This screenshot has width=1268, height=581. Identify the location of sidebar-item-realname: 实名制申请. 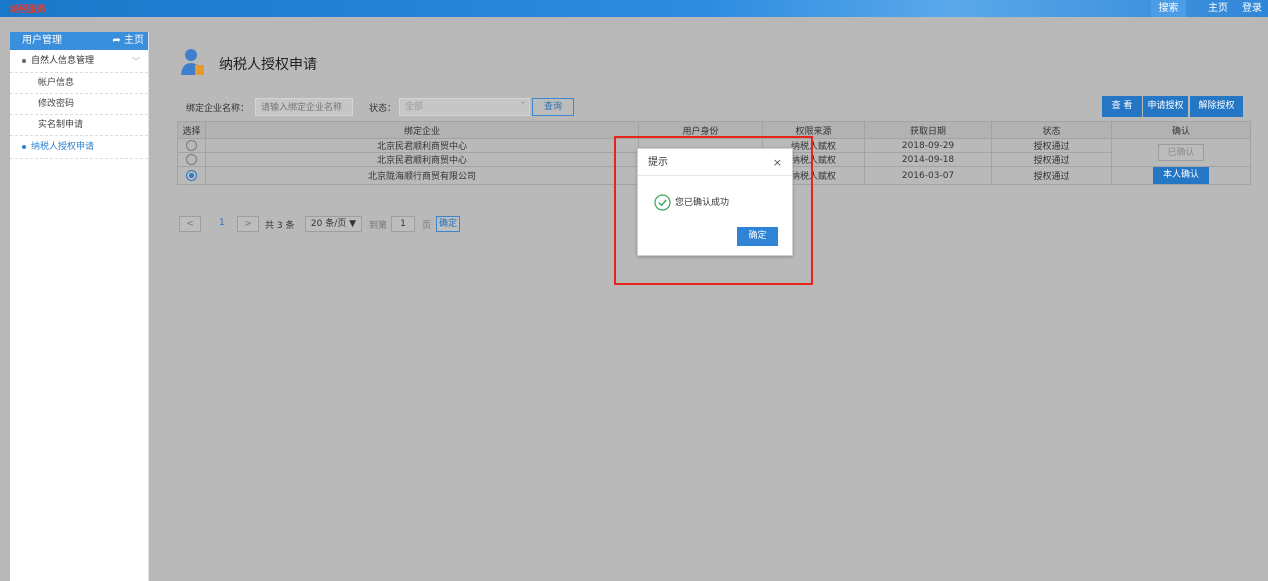
(79, 125).